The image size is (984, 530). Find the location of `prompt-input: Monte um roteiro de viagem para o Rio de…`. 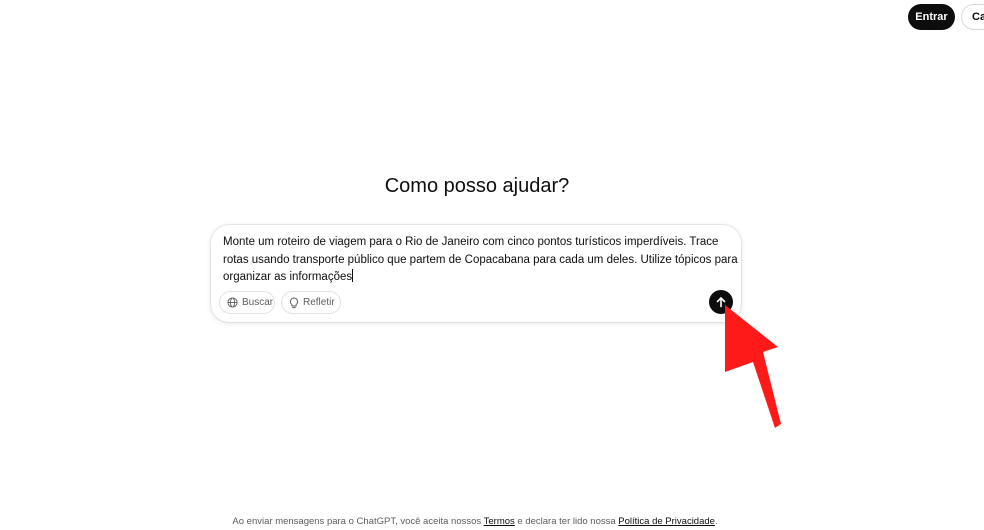

prompt-input: Monte um roteiro de viagem para o Rio de… is located at coordinates (480, 260).